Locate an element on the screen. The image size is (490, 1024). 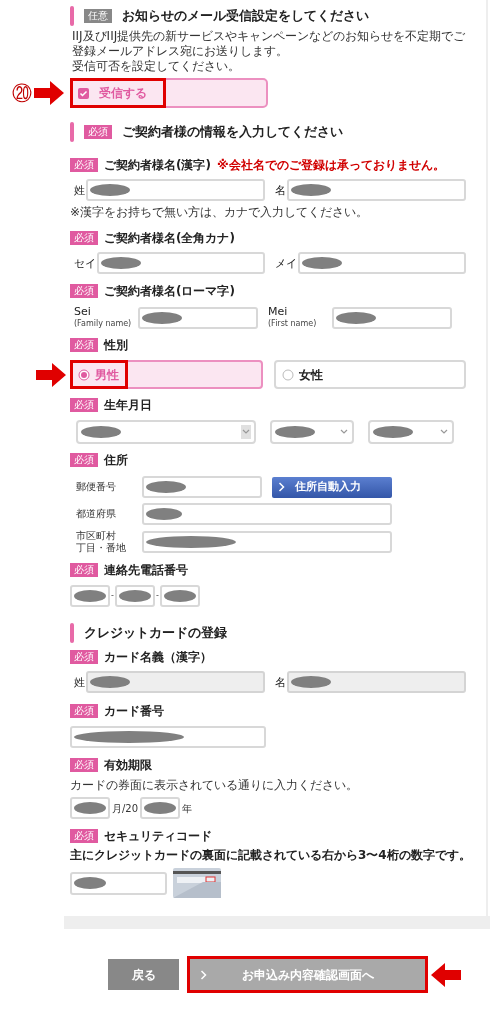
field-label: 住所 is located at coordinates (116, 460).